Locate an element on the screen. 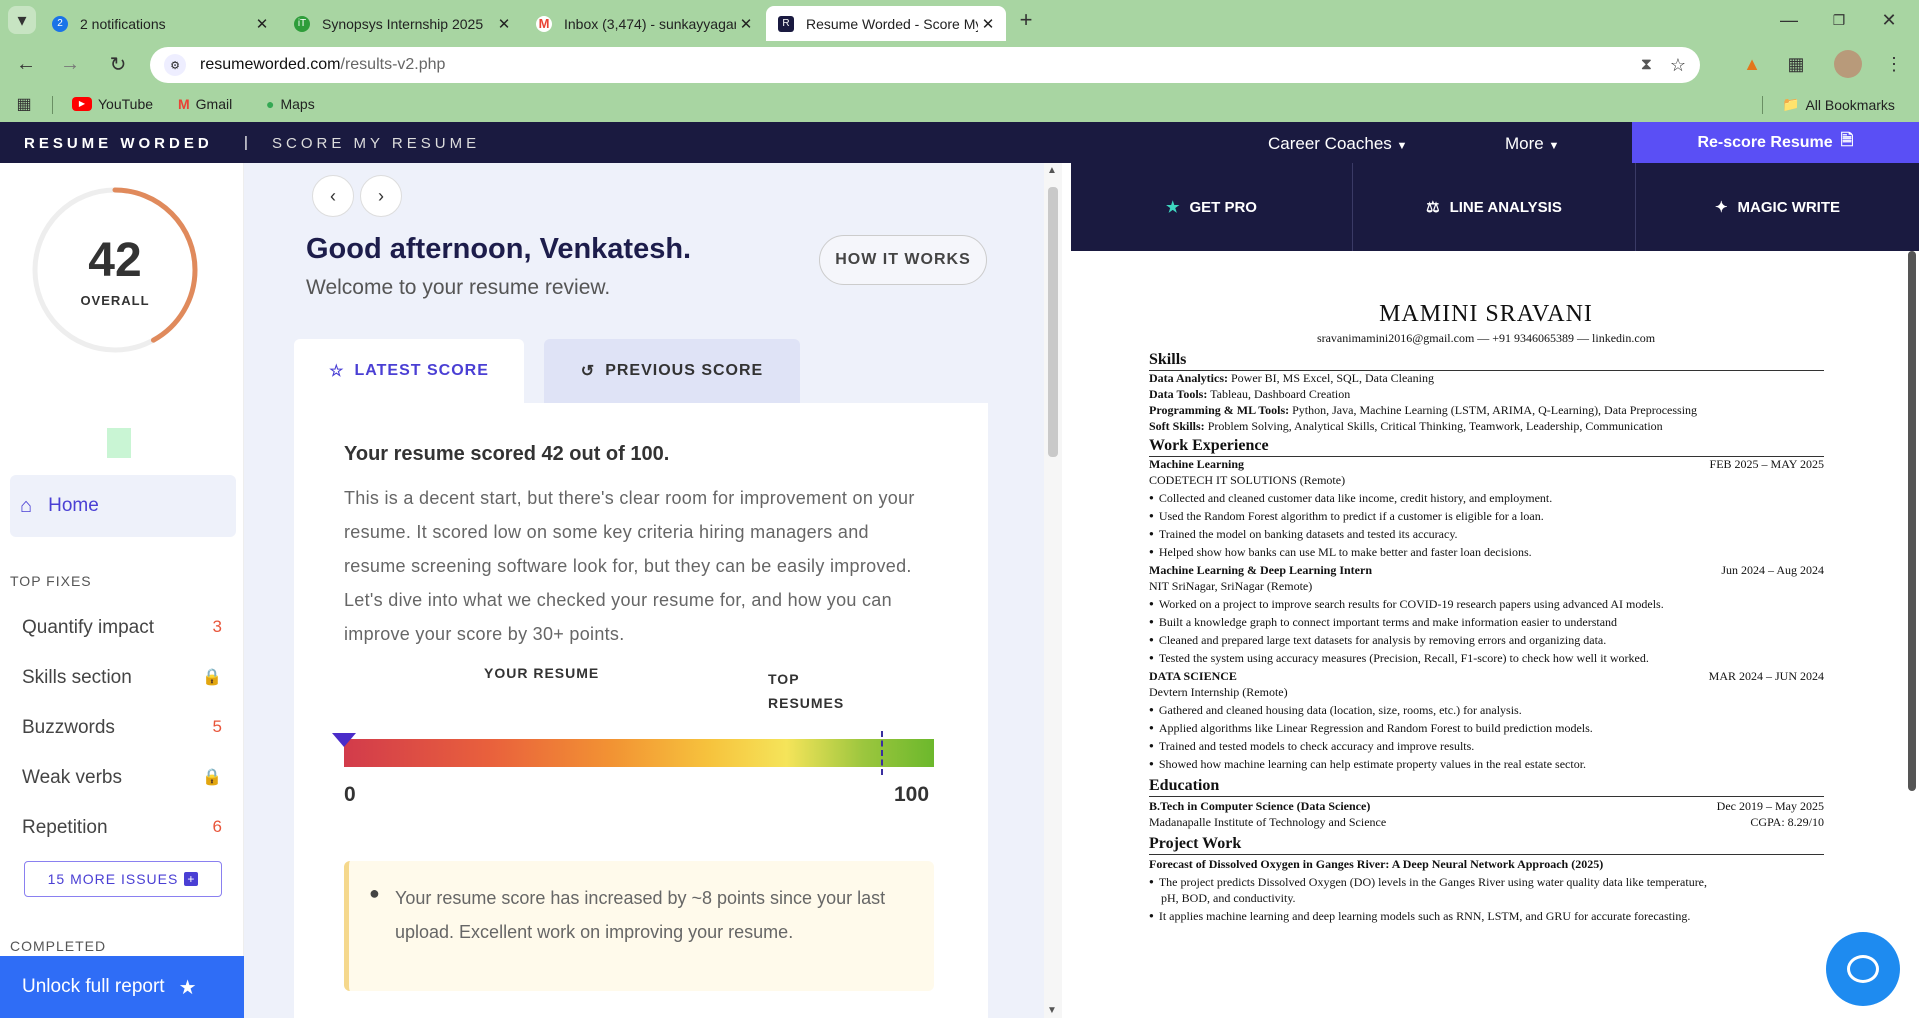 The width and height of the screenshot is (1919, 1018). more-menu: More ▼ is located at coordinates (1532, 144).